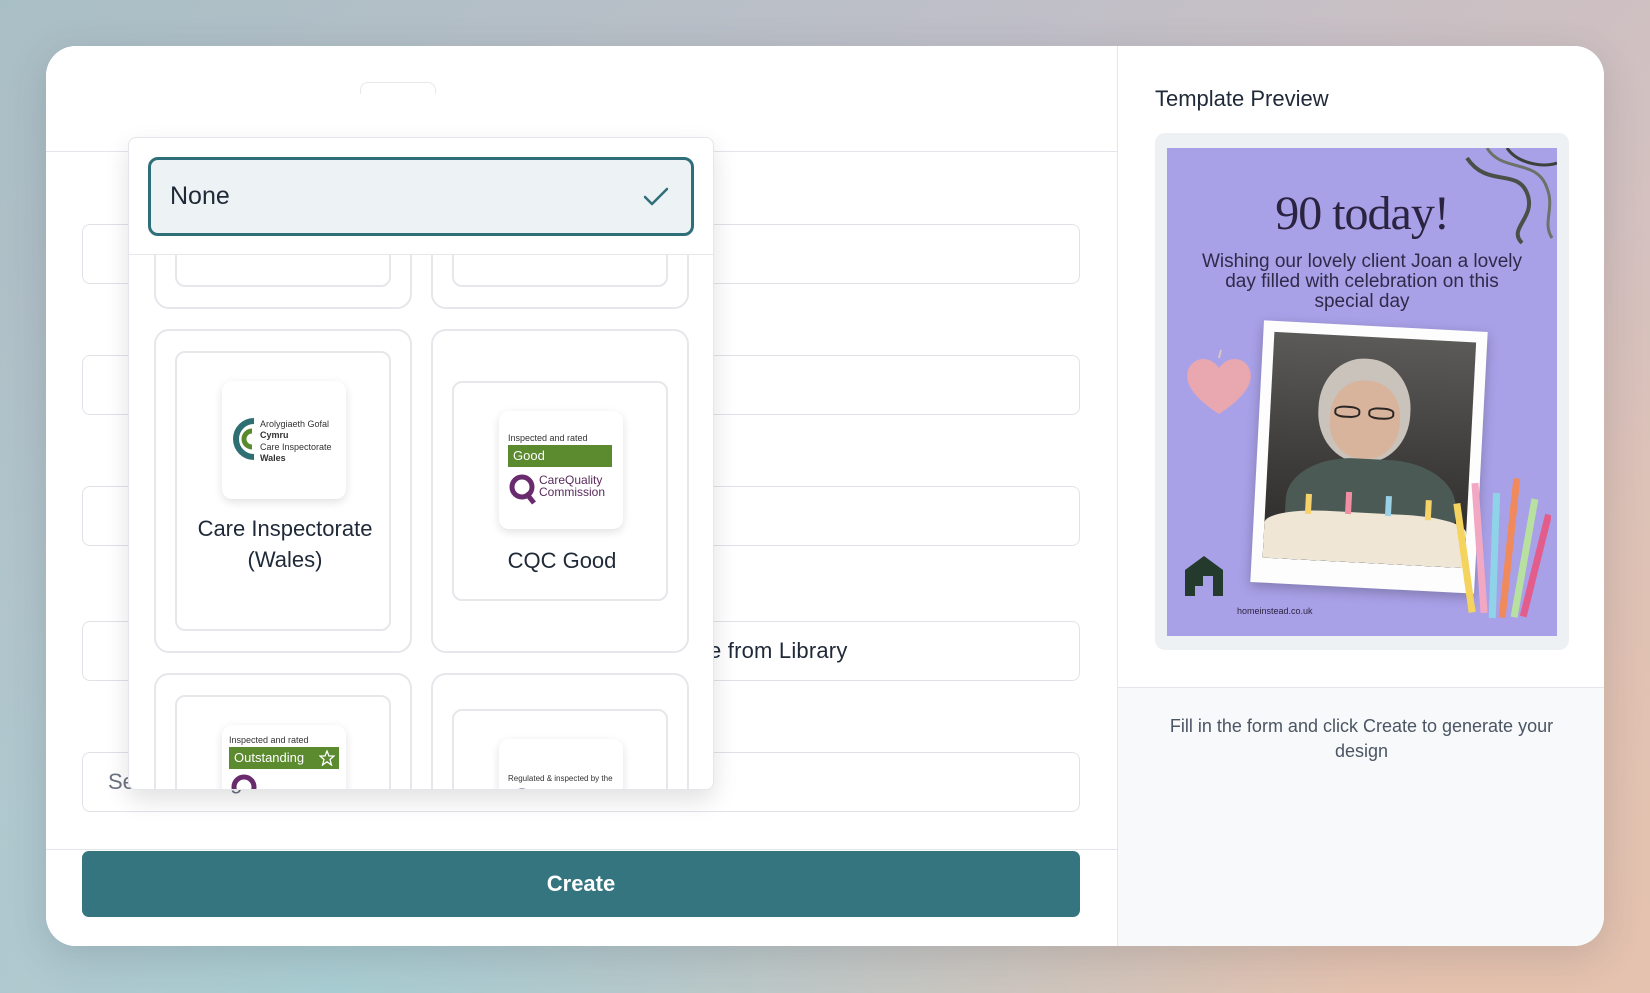 Image resolution: width=1650 pixels, height=993 pixels. I want to click on logo-line-2: Cymru, so click(274, 435).